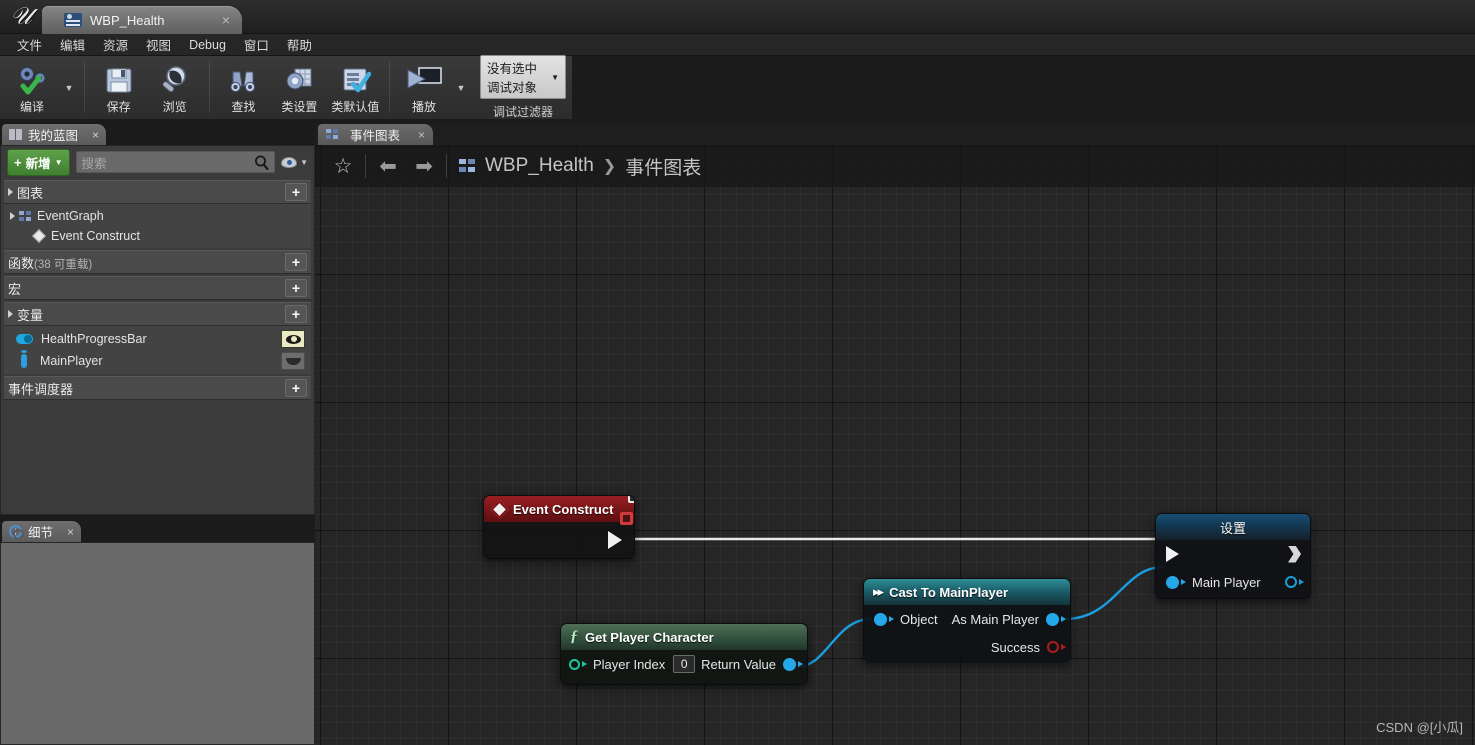  What do you see at coordinates (574, 664) in the screenshot?
I see `player-index-input-pin` at bounding box center [574, 664].